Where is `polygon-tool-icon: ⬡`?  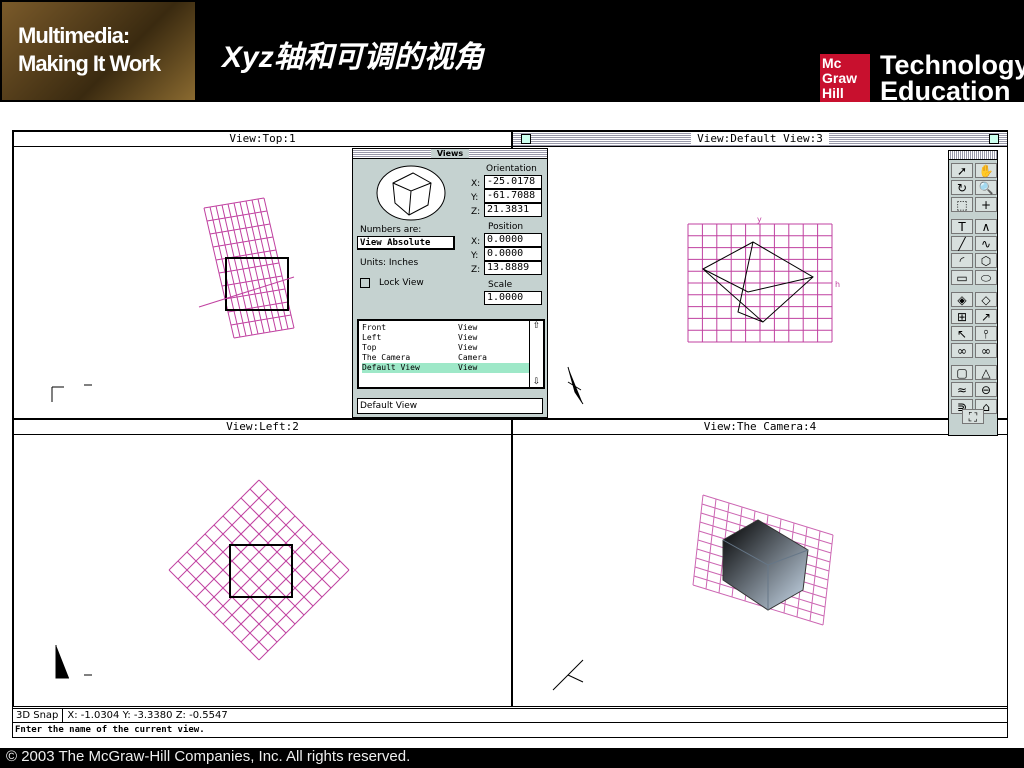
polygon-tool-icon: ⬡ is located at coordinates (986, 260).